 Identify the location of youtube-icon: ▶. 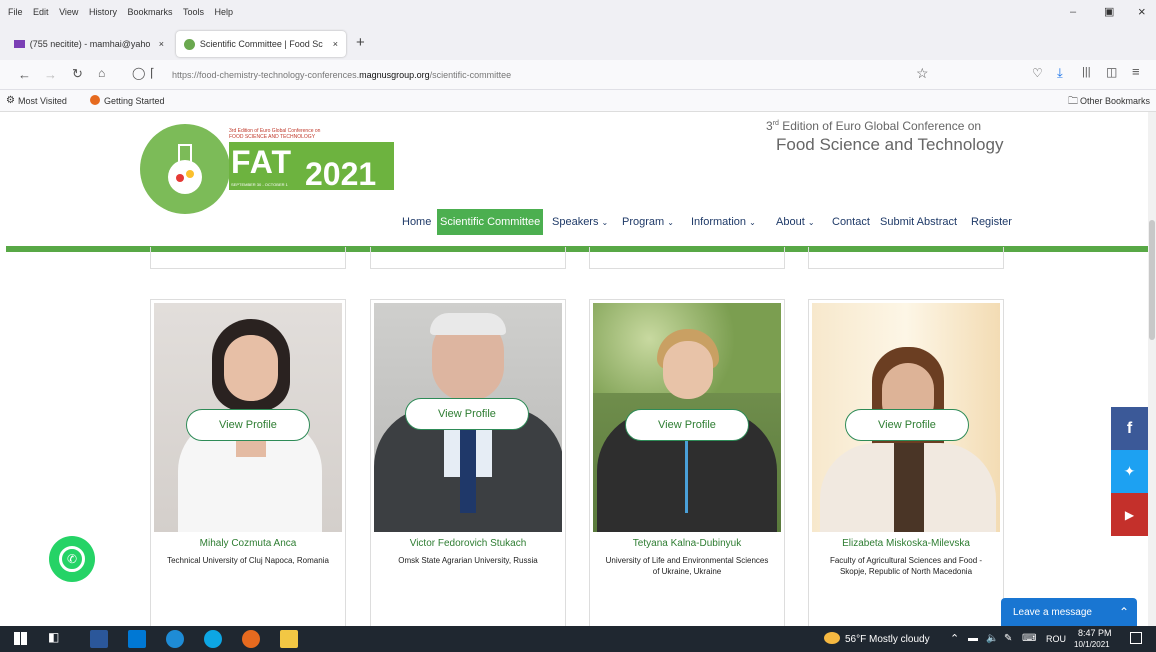
(1129, 514).